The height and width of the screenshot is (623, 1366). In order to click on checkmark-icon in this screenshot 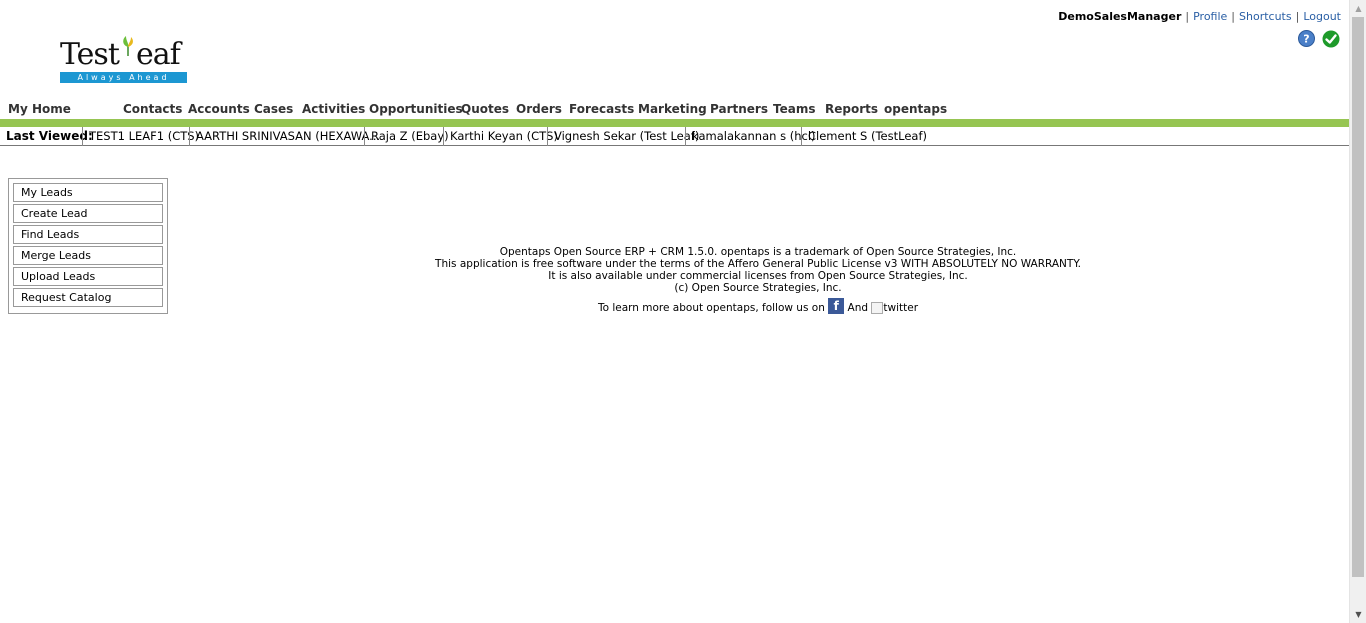, I will do `click(1331, 39)`.